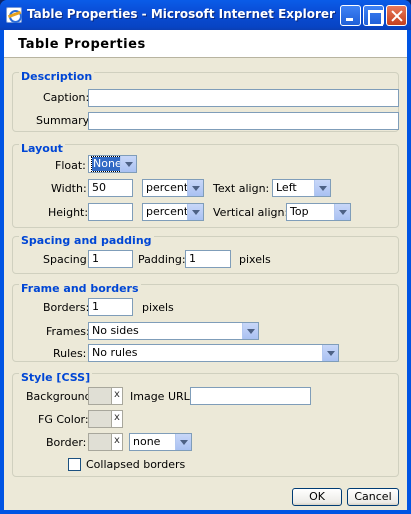 Image resolution: width=411 pixels, height=514 pixels. Describe the element at coordinates (213, 353) in the screenshot. I see `rules-select: No rules` at that location.